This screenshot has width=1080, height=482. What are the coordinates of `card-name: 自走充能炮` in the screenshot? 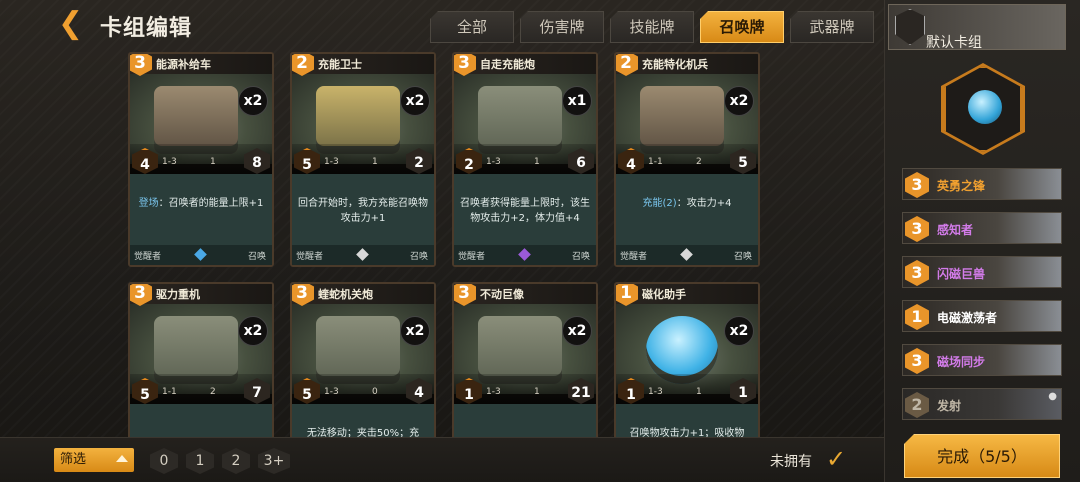 It's located at (507, 64).